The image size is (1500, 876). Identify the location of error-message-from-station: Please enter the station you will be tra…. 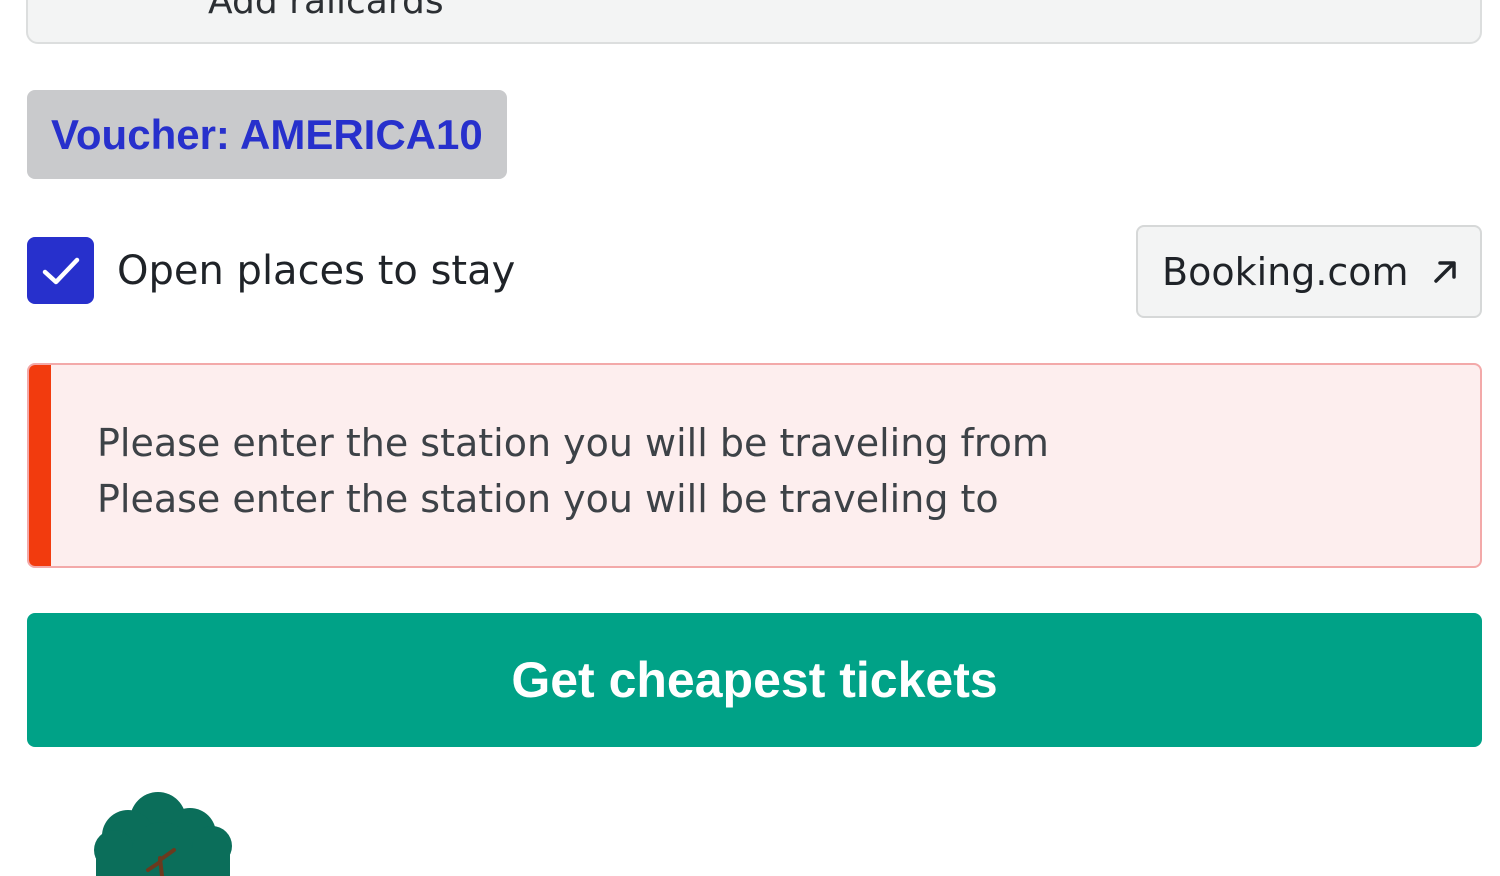
(573, 443).